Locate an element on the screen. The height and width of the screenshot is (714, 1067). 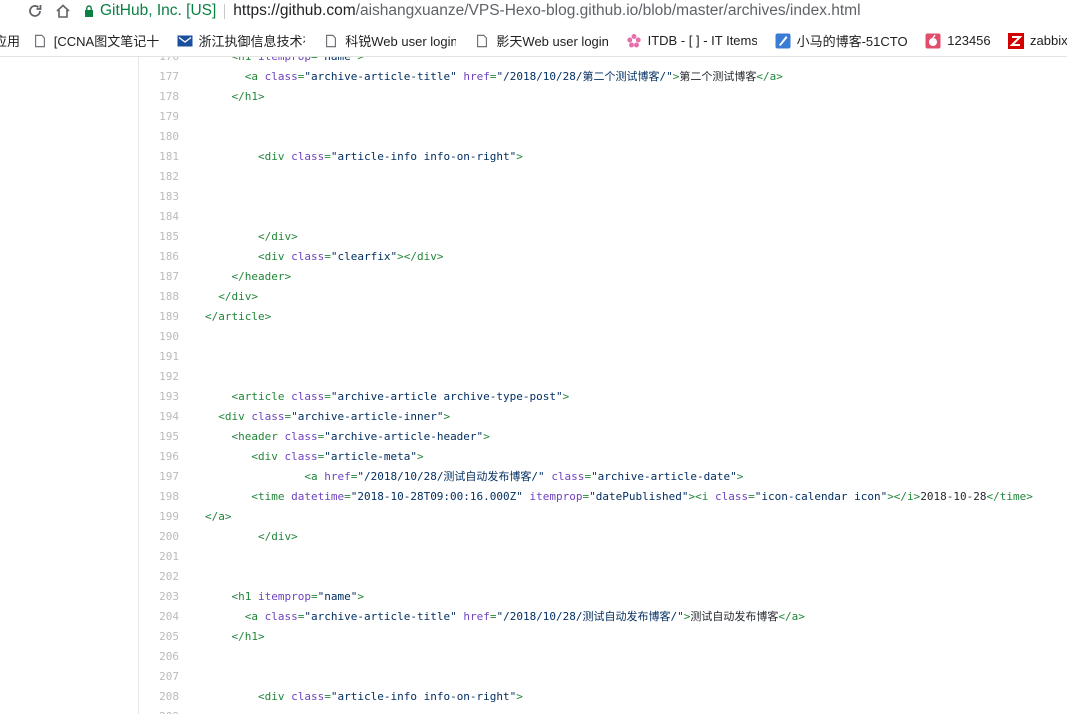
code-token: href is located at coordinates (337, 476).